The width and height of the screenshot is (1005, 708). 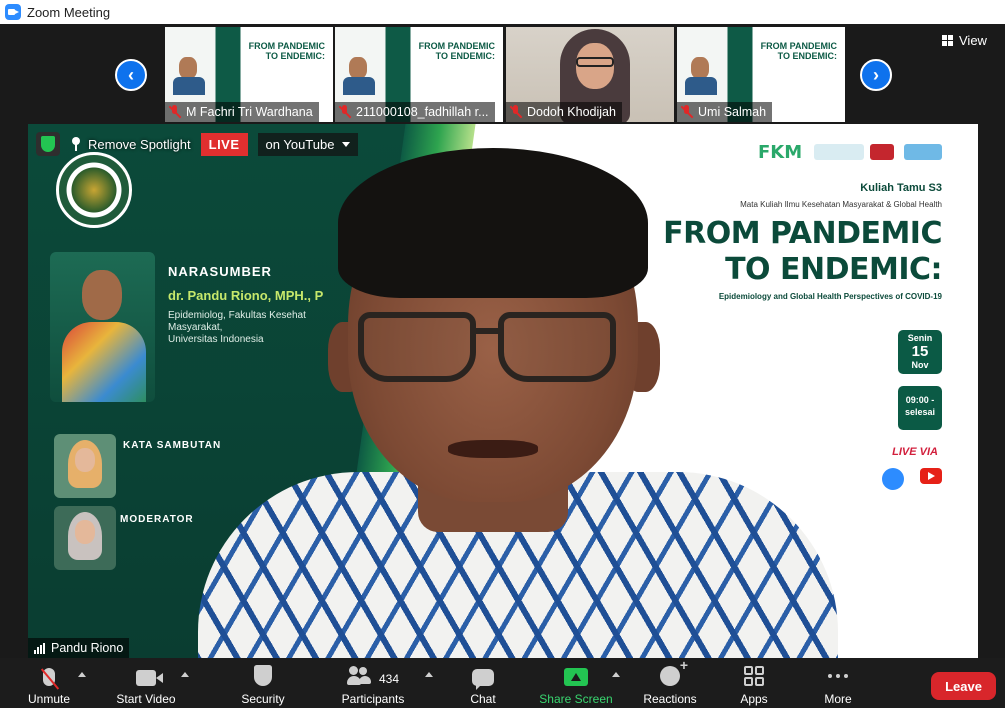 I want to click on leave-button: Leave, so click(x=963, y=686).